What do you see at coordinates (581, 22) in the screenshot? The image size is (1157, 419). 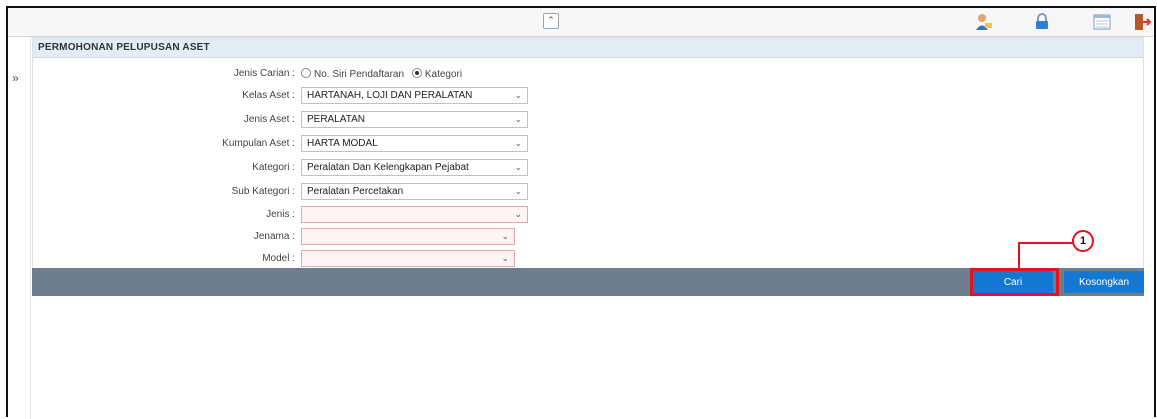 I see `top-toolbar: ⌃` at bounding box center [581, 22].